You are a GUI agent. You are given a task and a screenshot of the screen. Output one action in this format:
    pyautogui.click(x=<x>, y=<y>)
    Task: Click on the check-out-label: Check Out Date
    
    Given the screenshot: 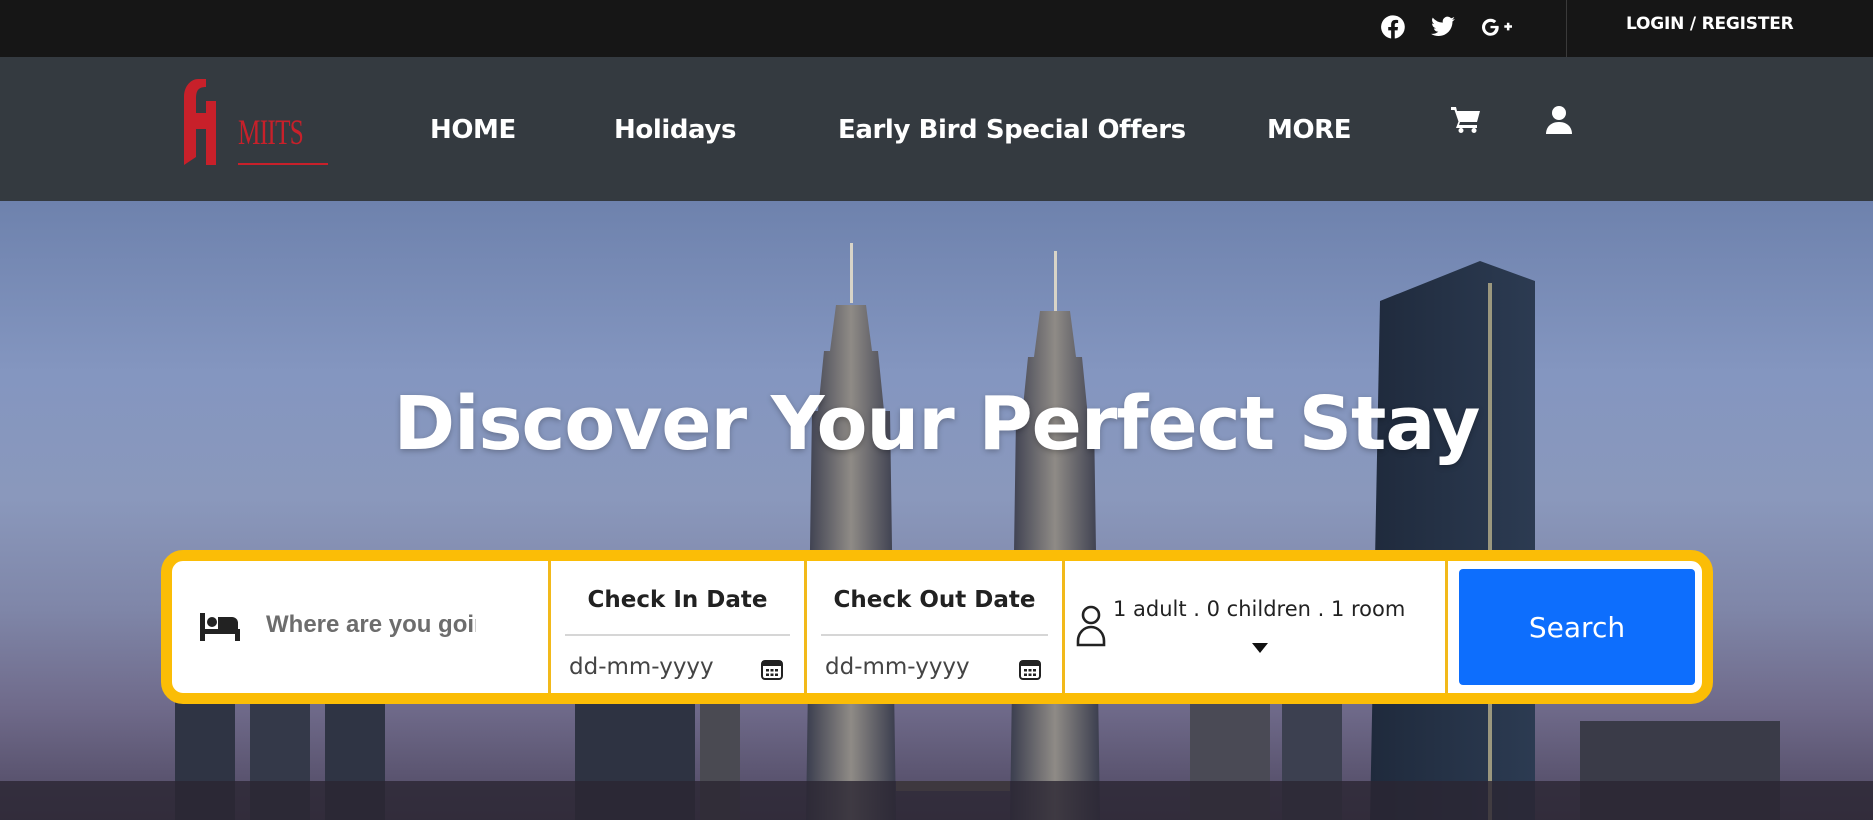 What is the action you would take?
    pyautogui.click(x=934, y=600)
    